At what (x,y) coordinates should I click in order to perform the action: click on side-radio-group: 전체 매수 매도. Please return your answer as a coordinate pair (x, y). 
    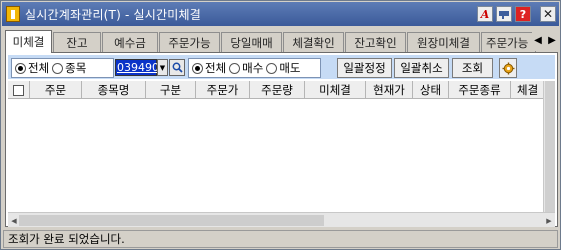
    Looking at the image, I should click on (254, 68).